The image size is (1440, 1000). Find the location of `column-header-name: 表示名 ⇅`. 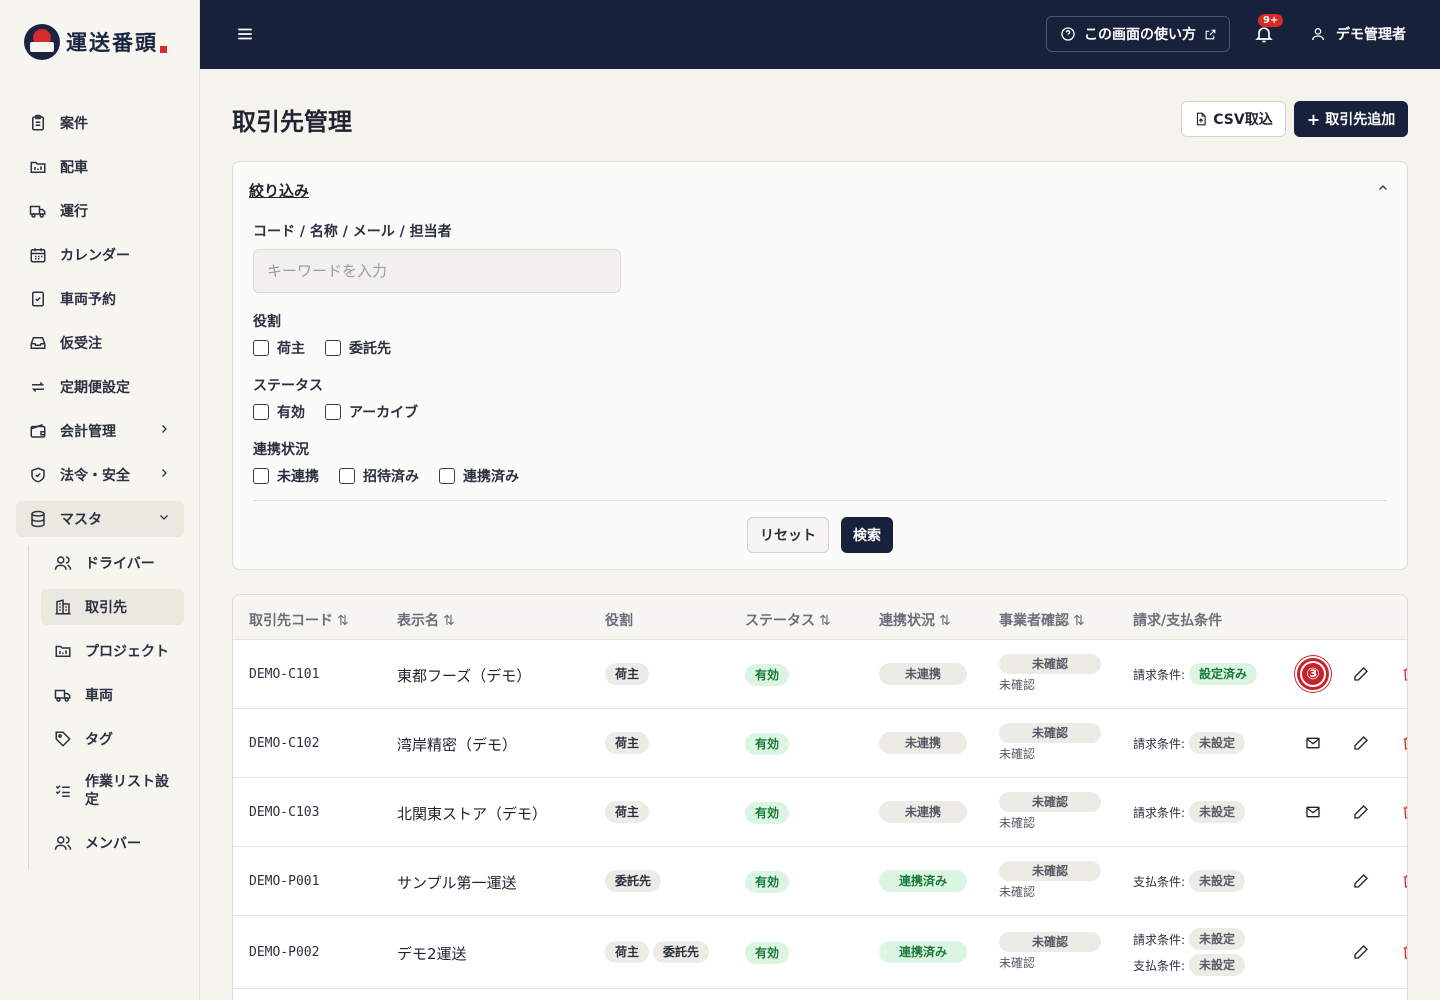

column-header-name: 表示名 ⇅ is located at coordinates (426, 620).